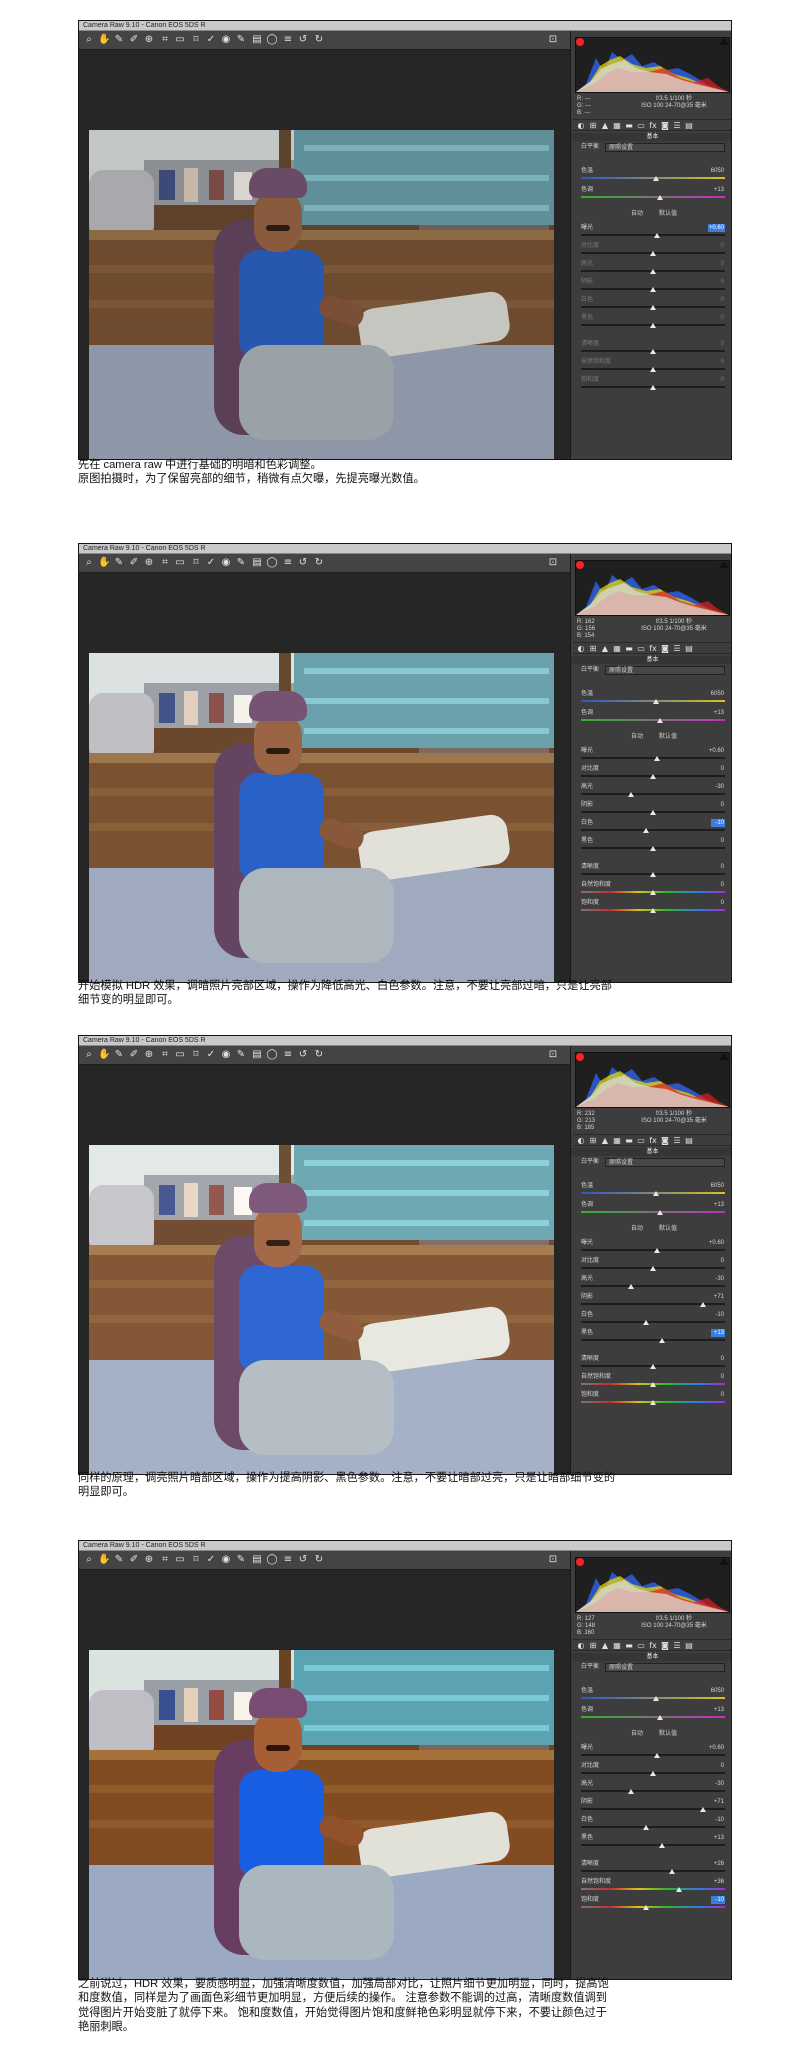 The height and width of the screenshot is (2071, 800). I want to click on slider-row: 自然饱和度 +36, so click(655, 1886).